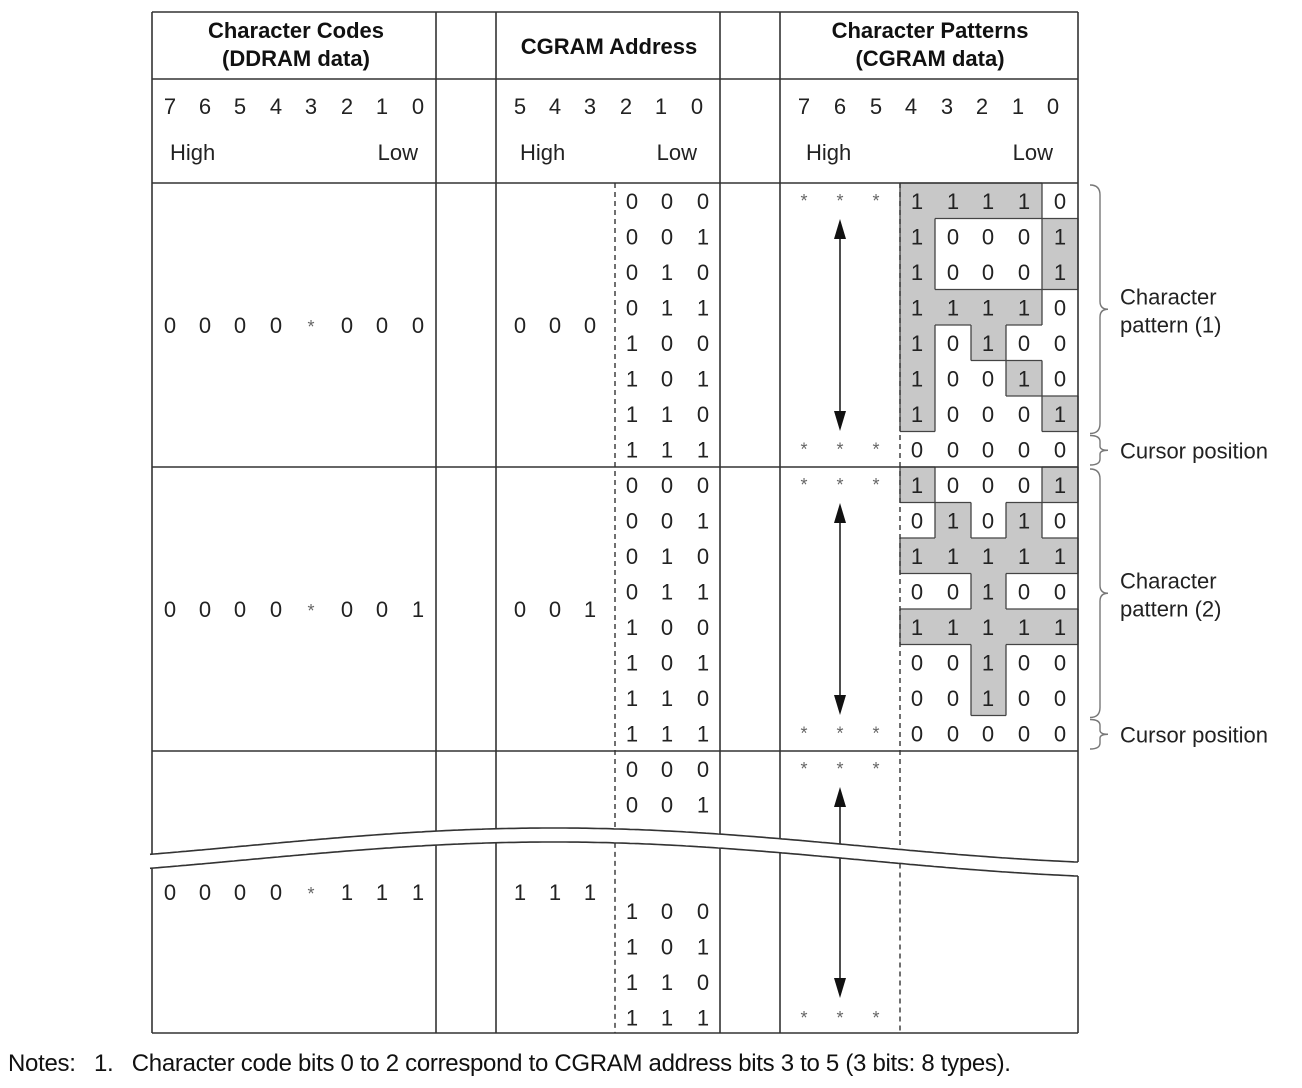  I want to click on arrow-down-icon, so click(840, 988).